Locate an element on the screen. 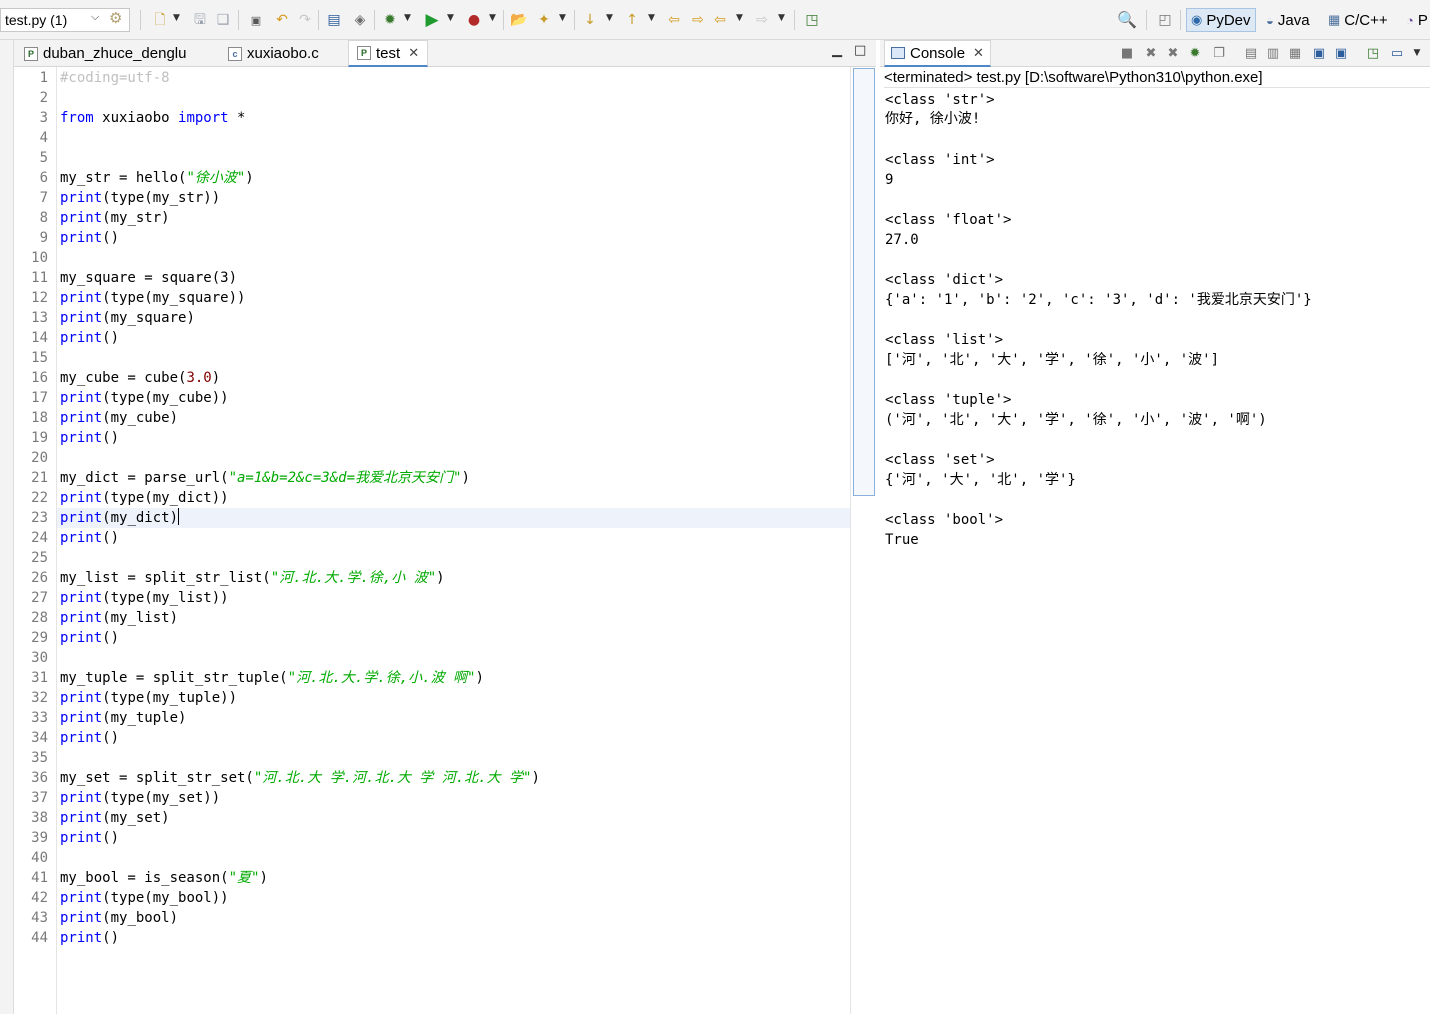 Image resolution: width=1430 pixels, height=1014 pixels. line-number: 15 is located at coordinates (39, 358).